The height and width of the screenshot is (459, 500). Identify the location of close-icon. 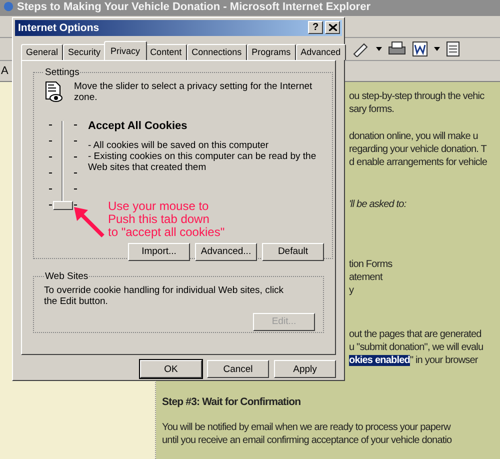
(332, 28).